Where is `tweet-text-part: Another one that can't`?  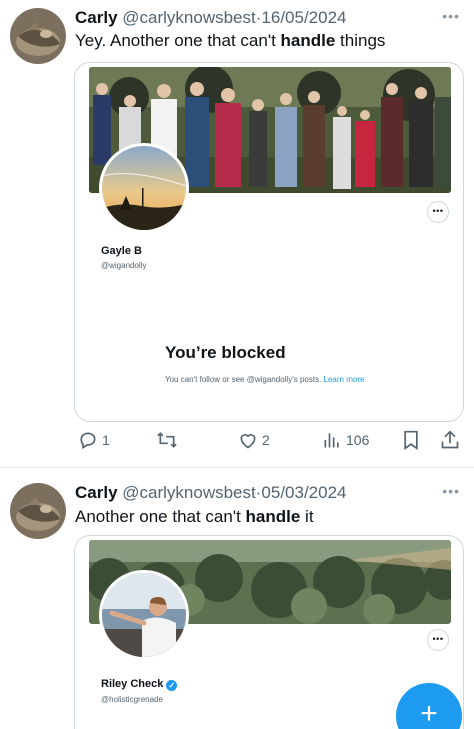
tweet-text-part: Another one that can't is located at coordinates (160, 516).